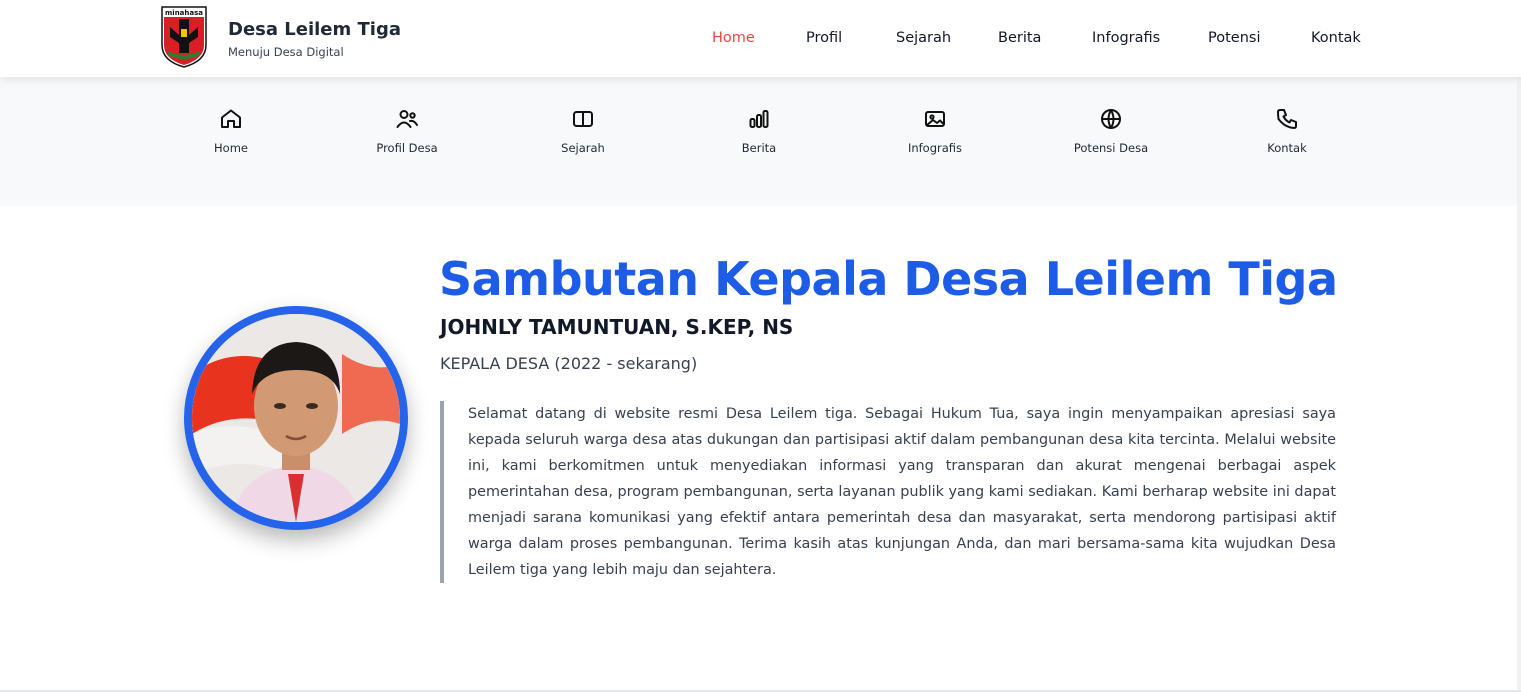 The width and height of the screenshot is (1521, 692). Describe the element at coordinates (1336, 38) in the screenshot. I see `nav-kontak: Kontak` at that location.